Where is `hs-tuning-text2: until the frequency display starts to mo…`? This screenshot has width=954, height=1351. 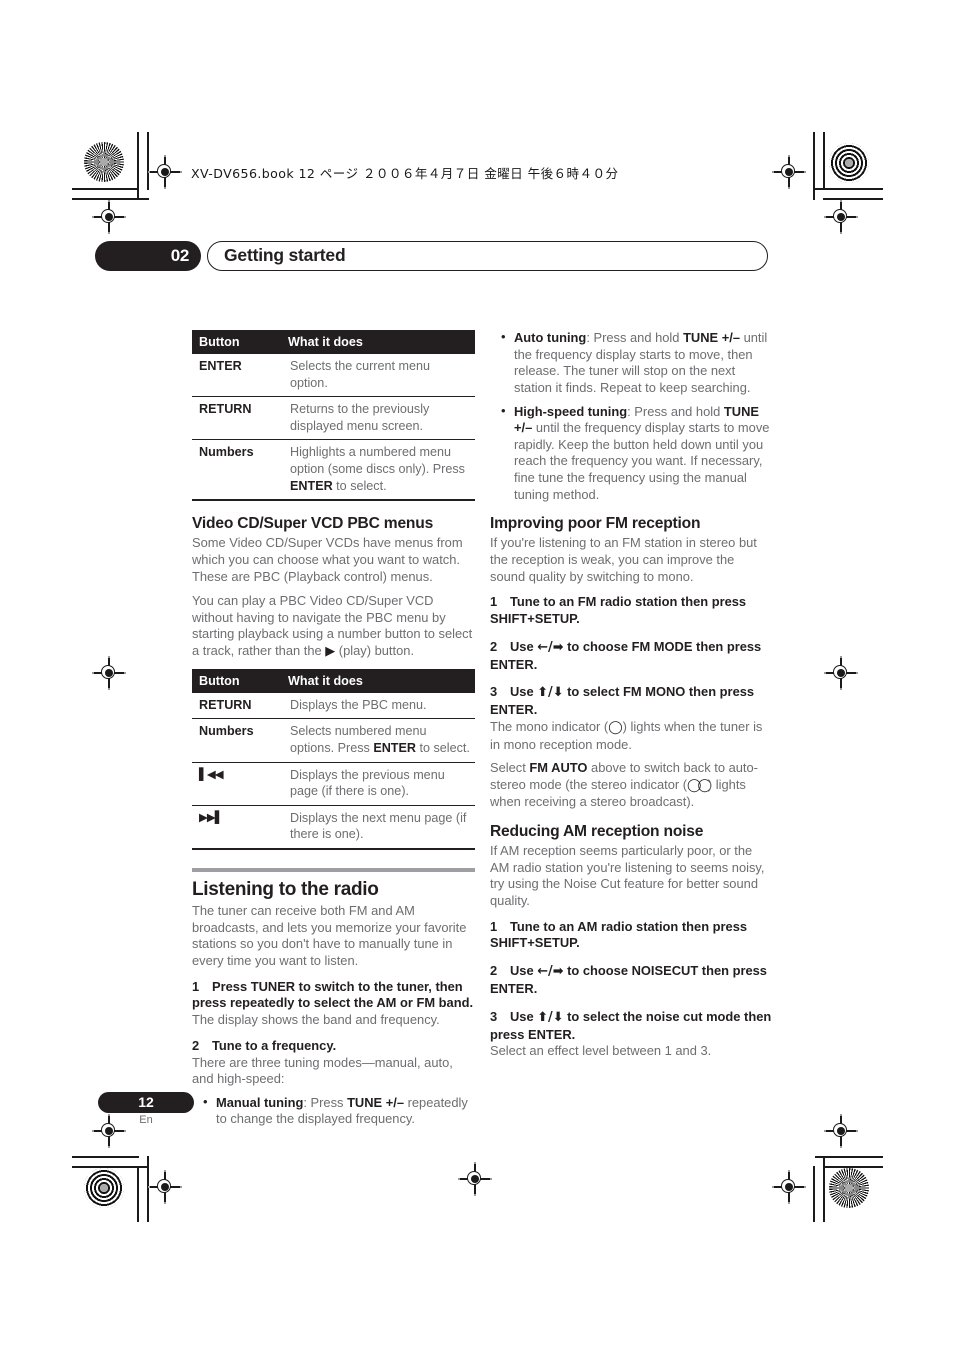 hs-tuning-text2: until the frequency display starts to mo… is located at coordinates (642, 461).